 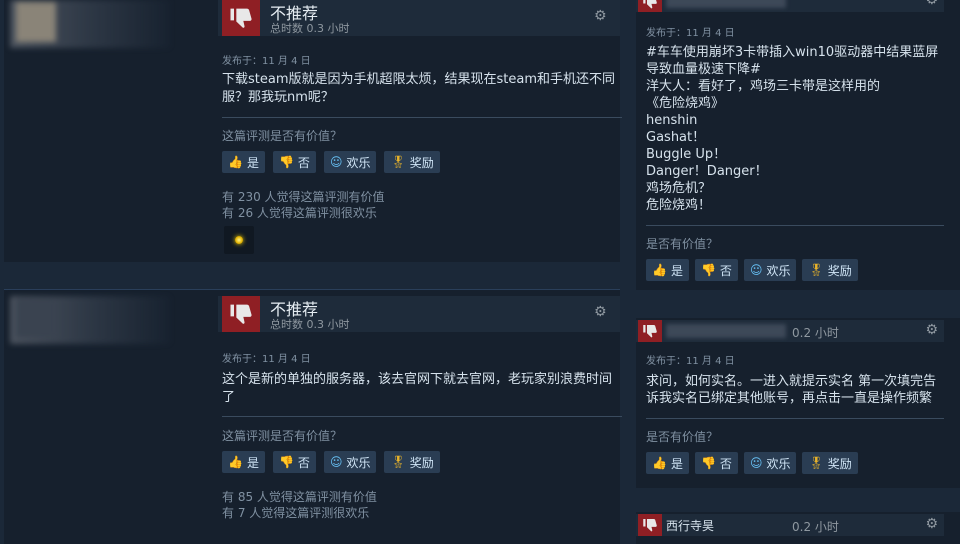 I want to click on review-text-line: 这个是新的单独的服务器，该去官网下就去官网，老玩家别浪费时间, so click(x=417, y=379).